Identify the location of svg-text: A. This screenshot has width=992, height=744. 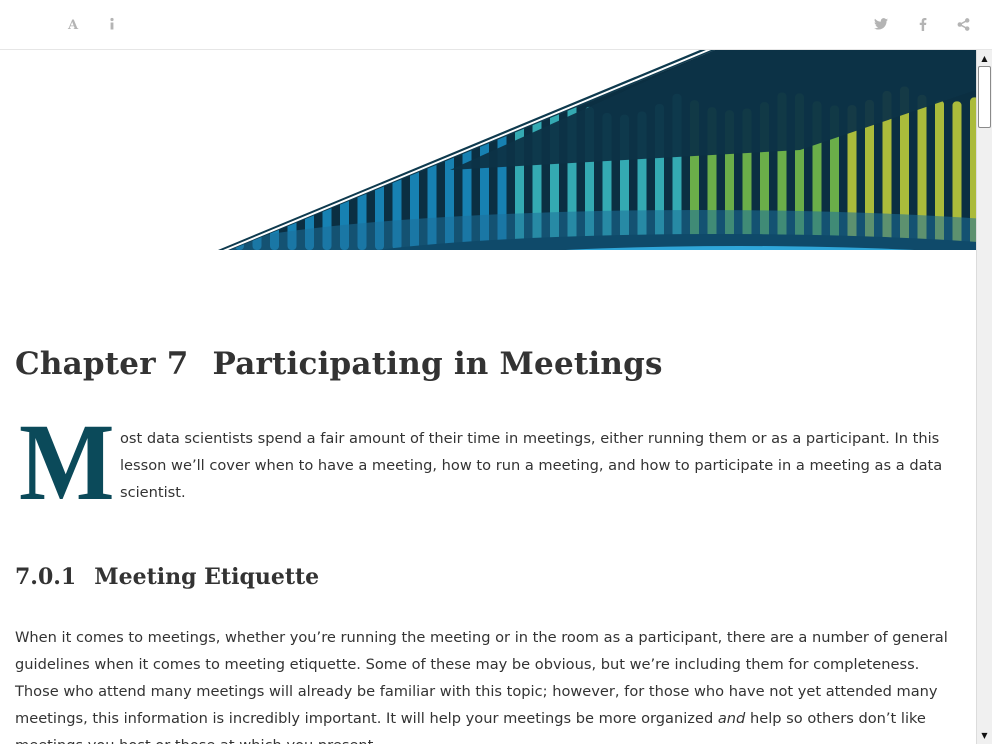
(73, 24).